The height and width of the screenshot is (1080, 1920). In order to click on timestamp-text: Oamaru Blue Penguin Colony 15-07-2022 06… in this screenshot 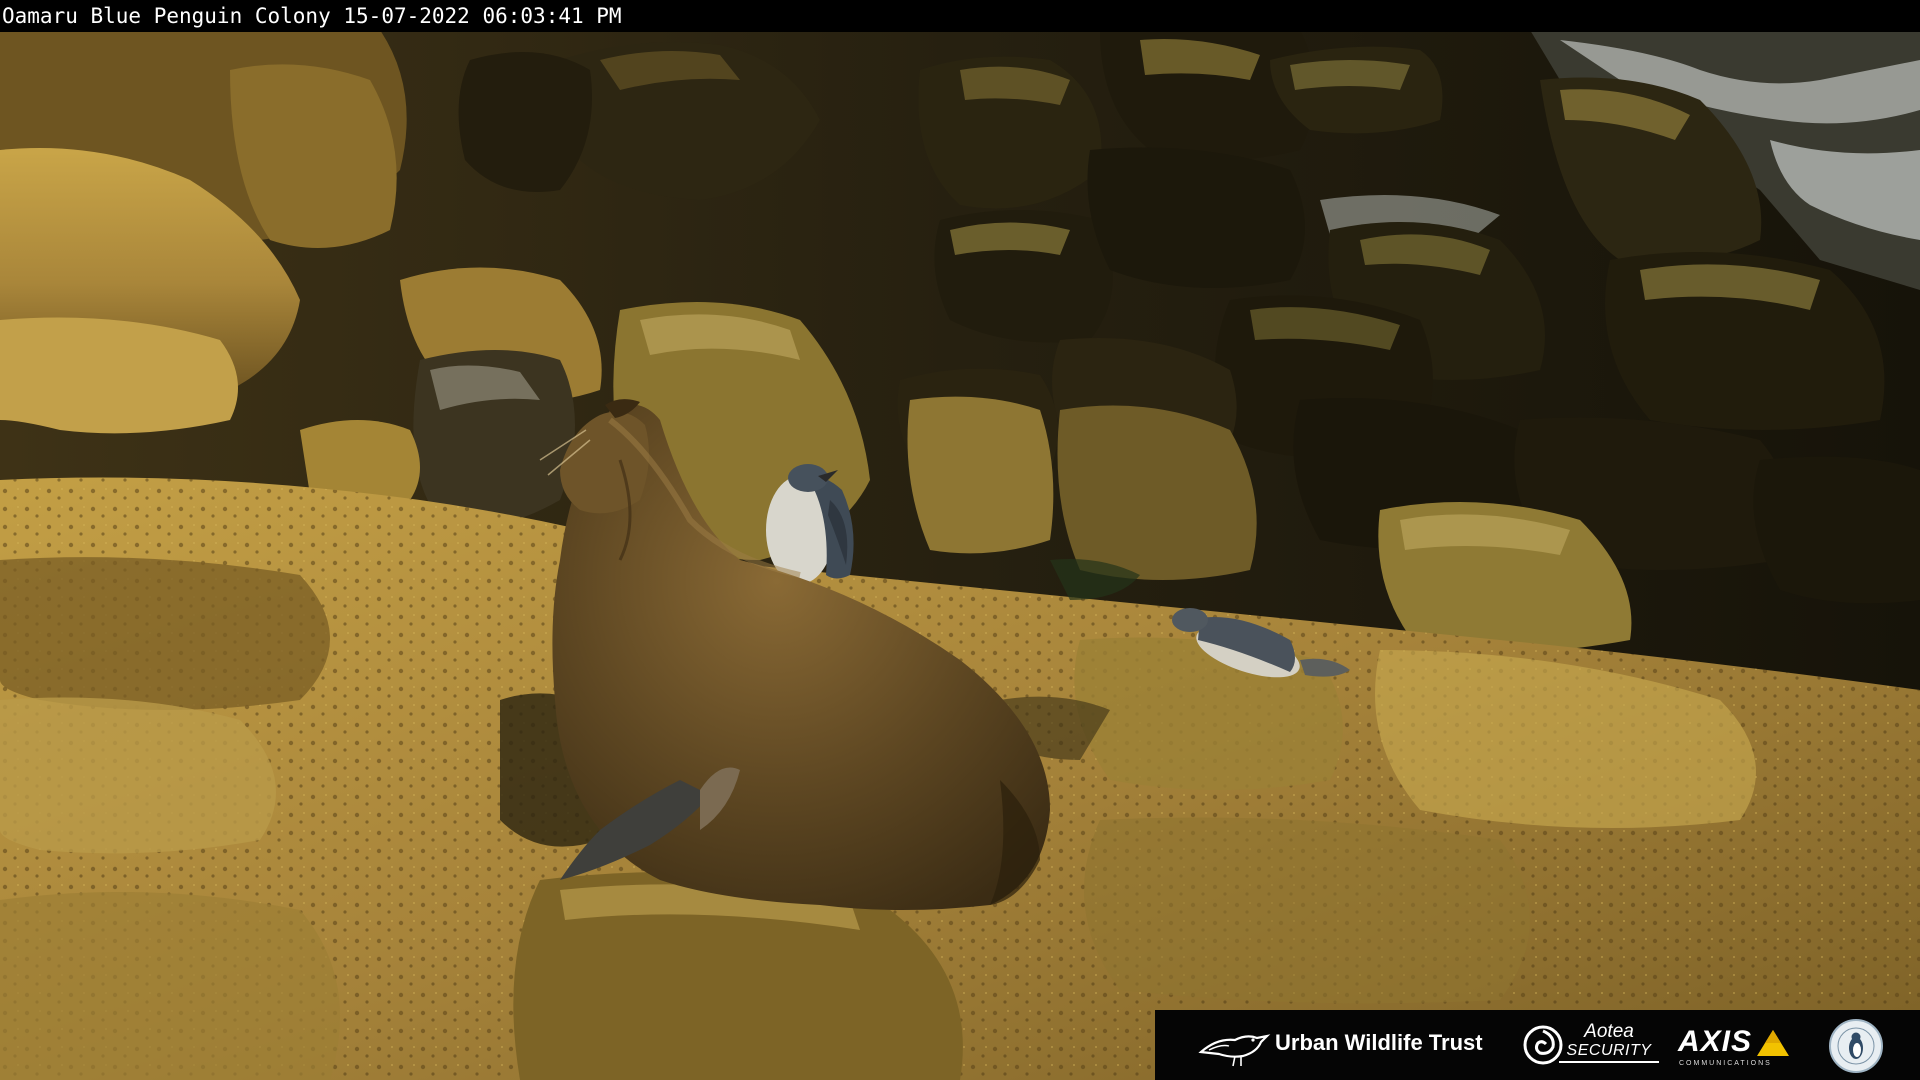, I will do `click(312, 16)`.